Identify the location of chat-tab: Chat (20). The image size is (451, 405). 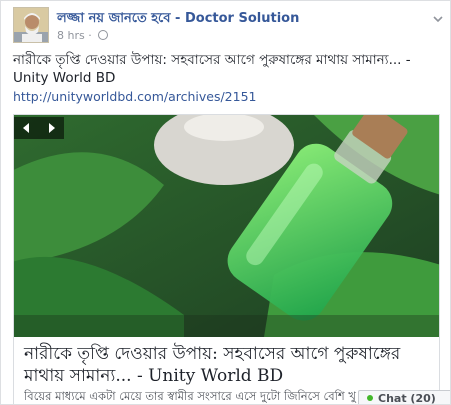
(404, 397).